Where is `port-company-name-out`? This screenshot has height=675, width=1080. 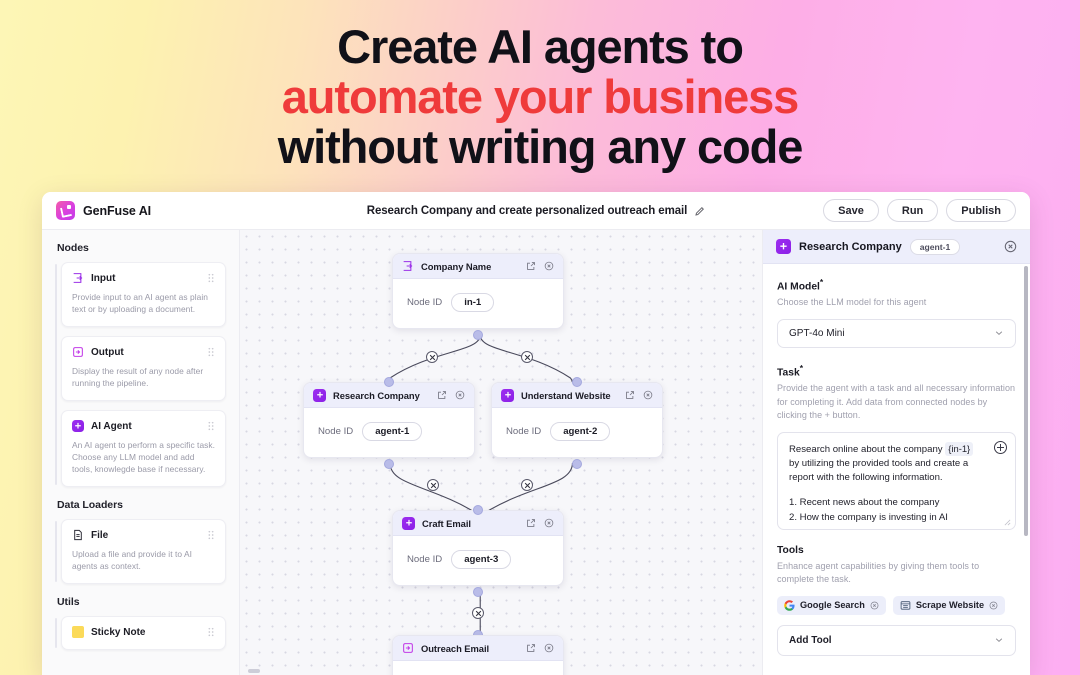
port-company-name-out is located at coordinates (478, 335).